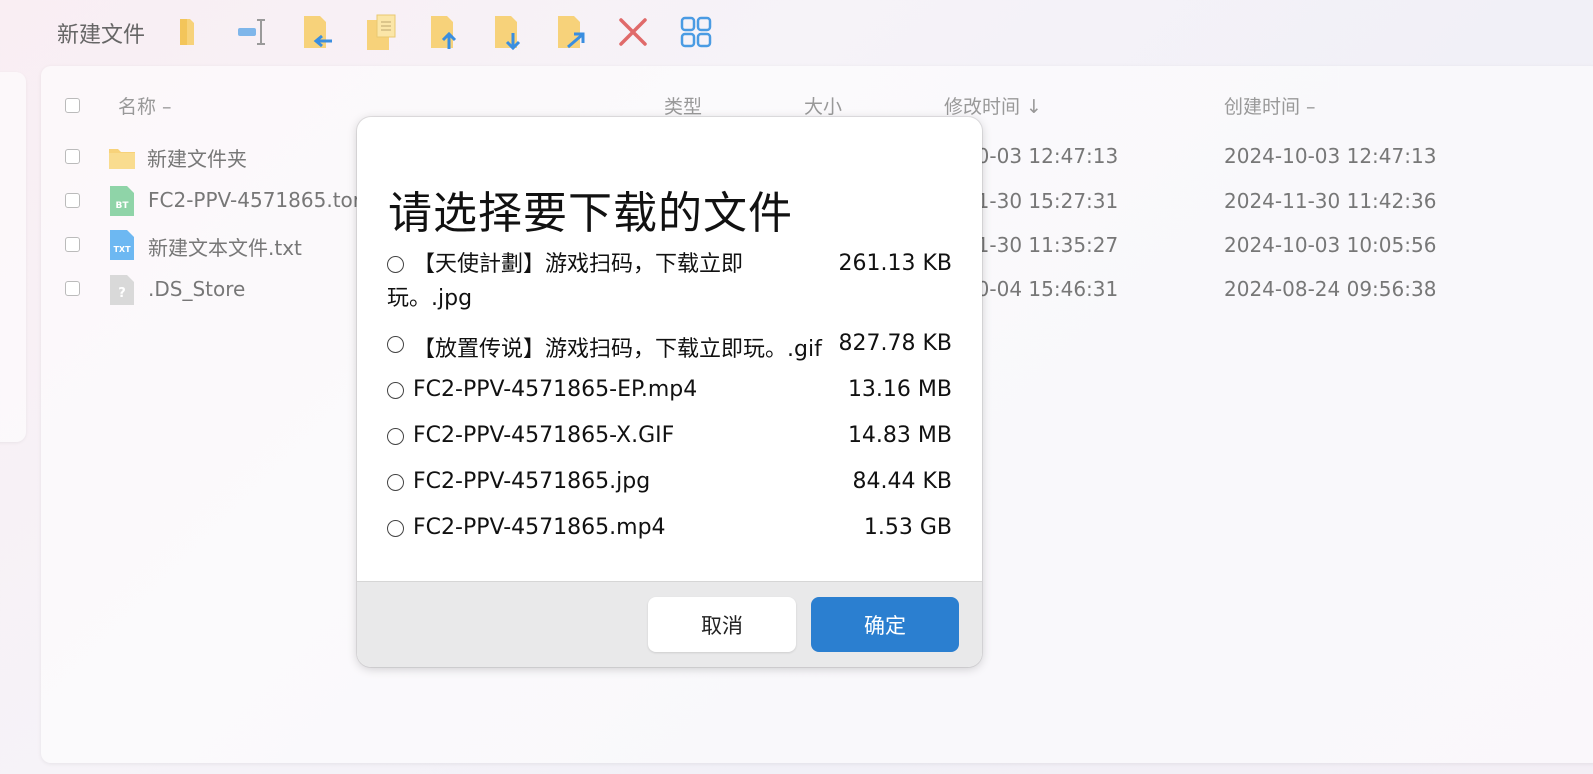 The width and height of the screenshot is (1593, 774). What do you see at coordinates (122, 249) in the screenshot?
I see `svg-text: TXT` at bounding box center [122, 249].